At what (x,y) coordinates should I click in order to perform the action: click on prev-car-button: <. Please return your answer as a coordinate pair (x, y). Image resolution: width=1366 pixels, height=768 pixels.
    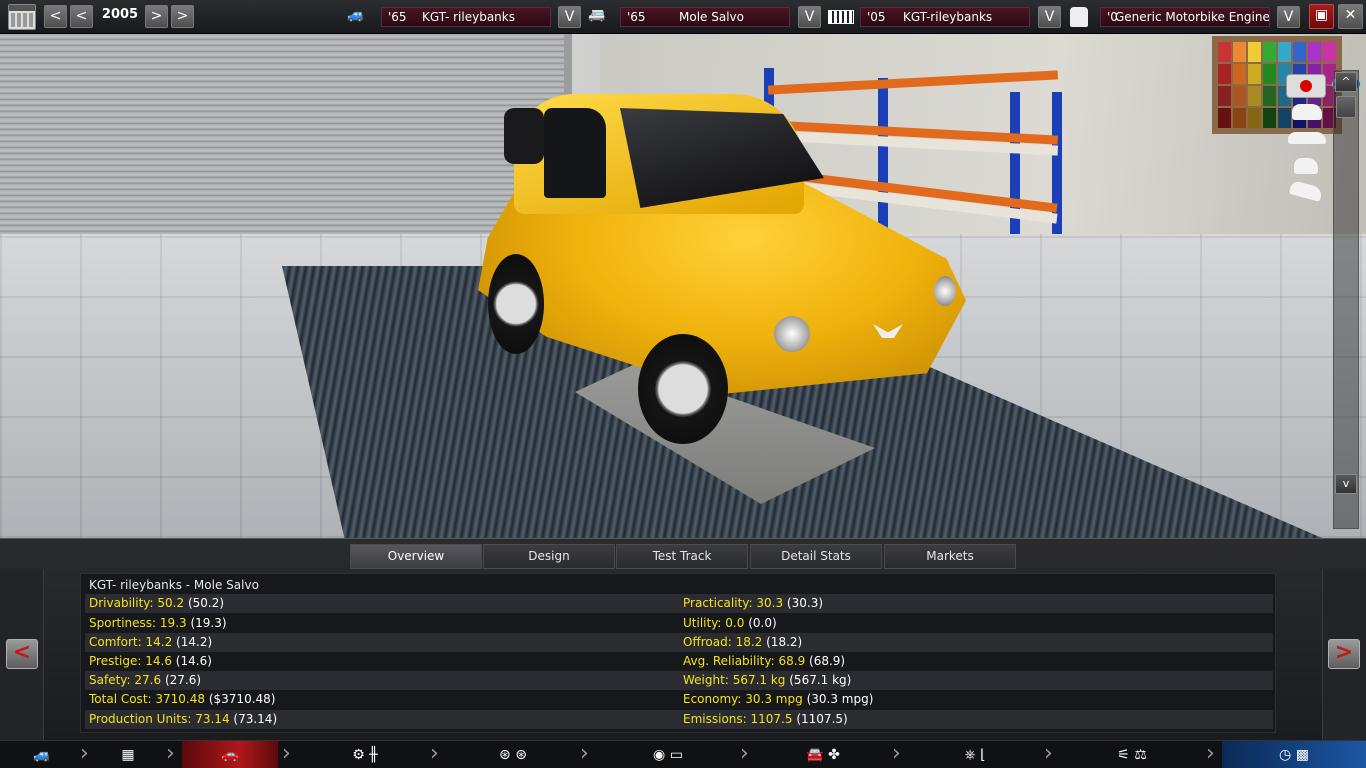
    Looking at the image, I should click on (22, 654).